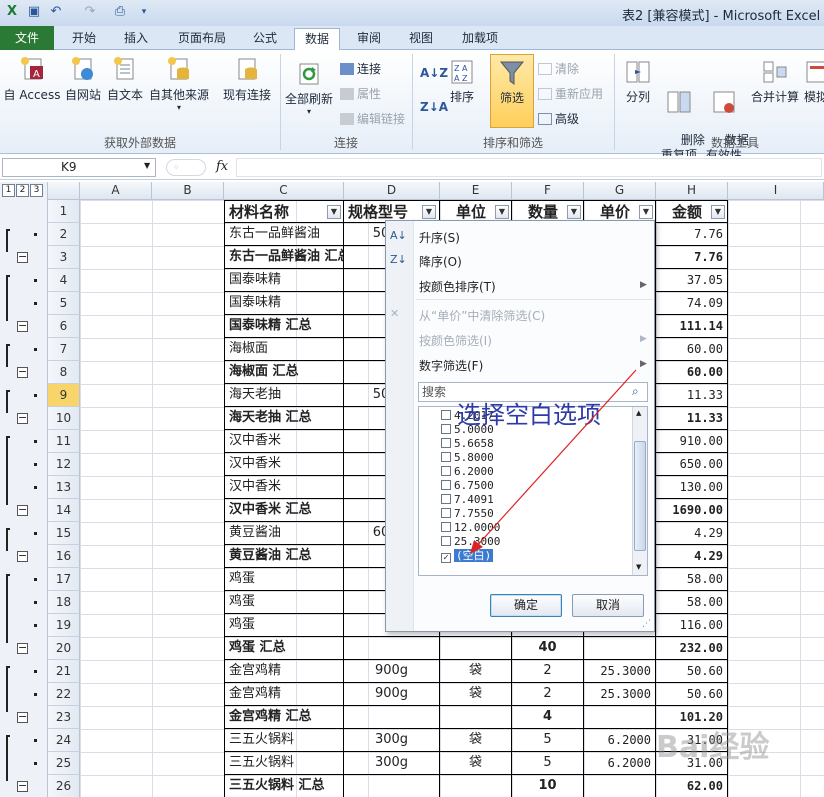 This screenshot has height=797, width=824. Describe the element at coordinates (83, 79) in the screenshot. I see `from-web-button: 自网站` at that location.